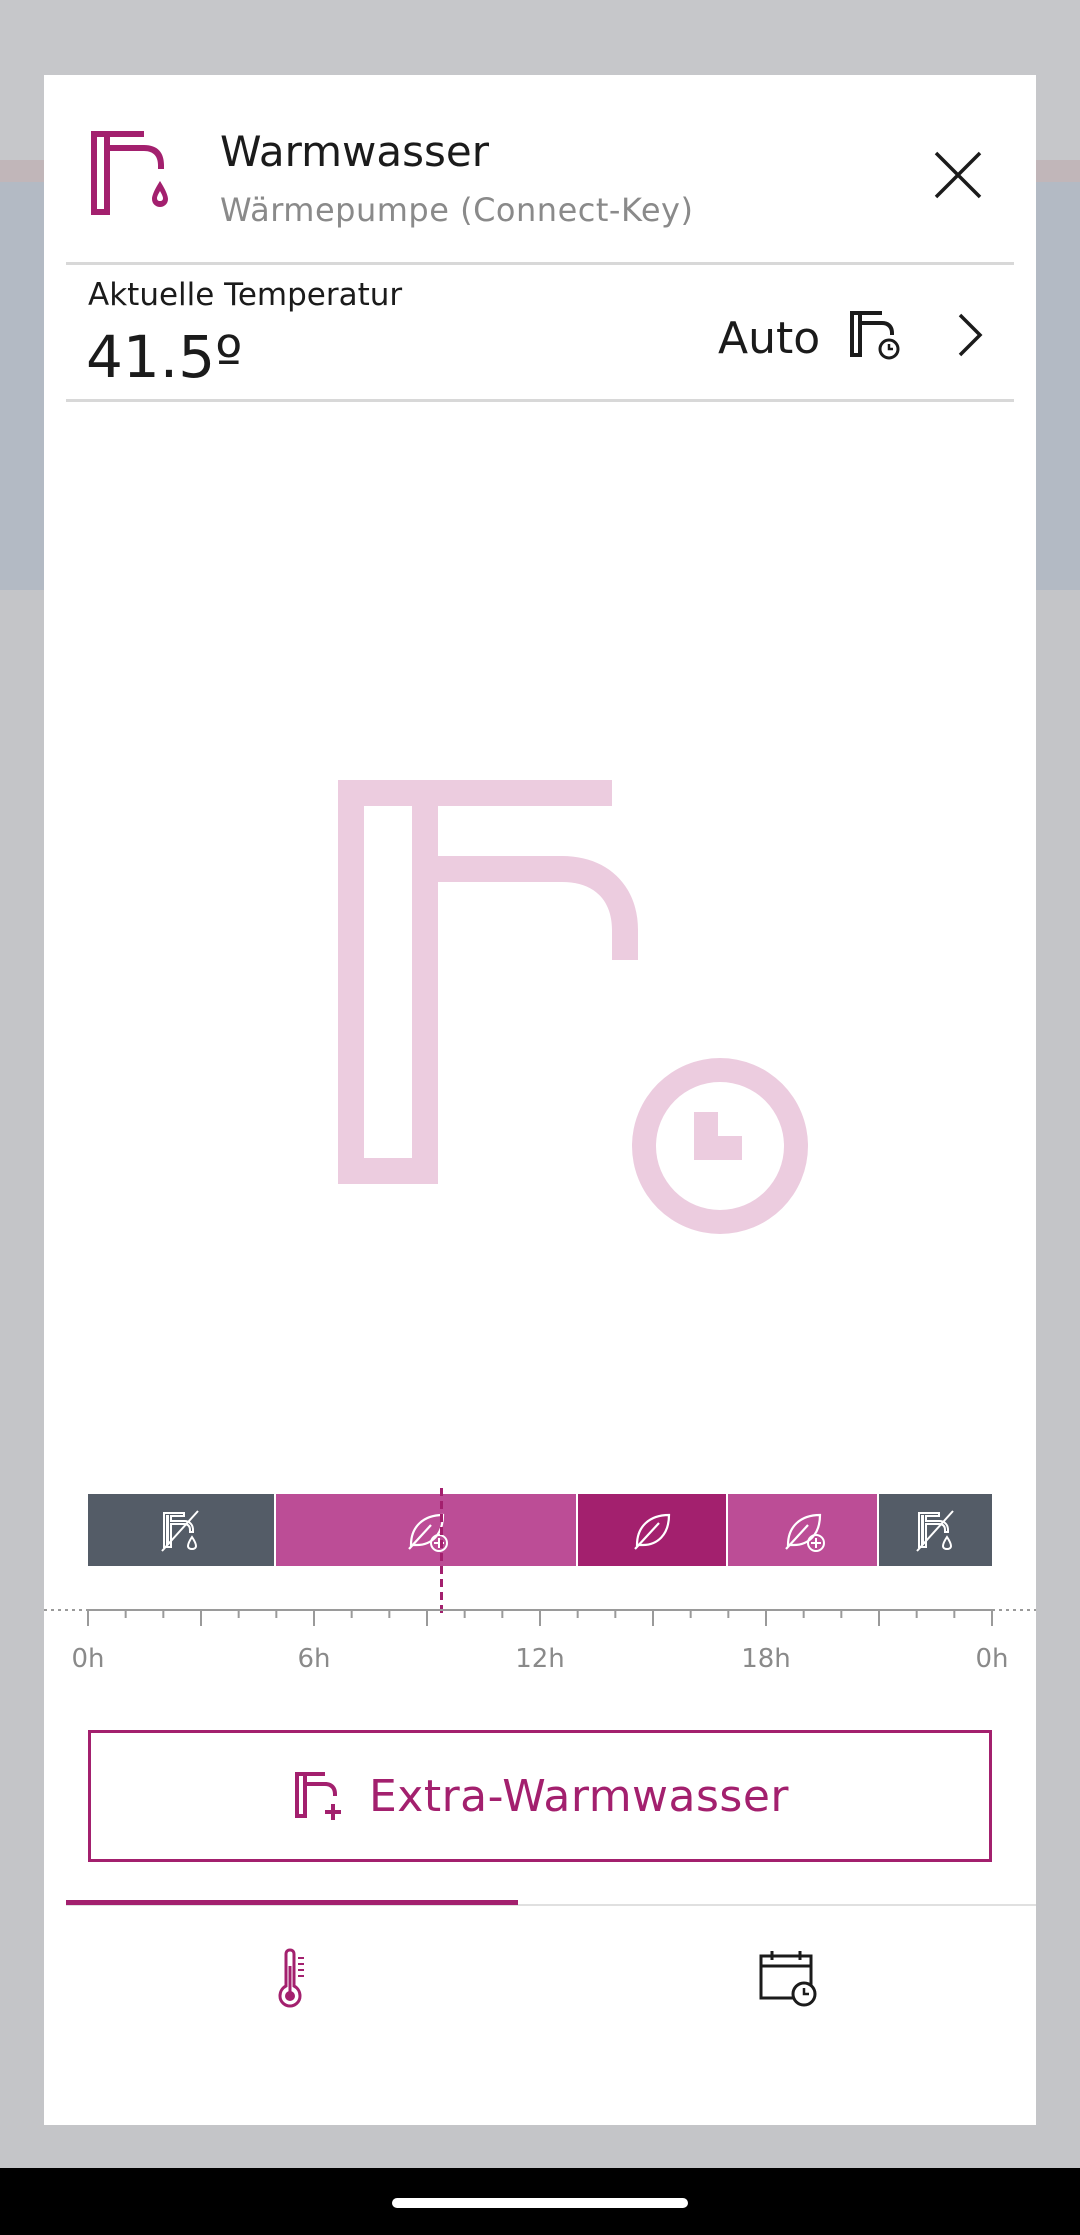 This screenshot has width=1080, height=2235. Describe the element at coordinates (573, 1007) in the screenshot. I see `tap-schedule-illustration` at that location.